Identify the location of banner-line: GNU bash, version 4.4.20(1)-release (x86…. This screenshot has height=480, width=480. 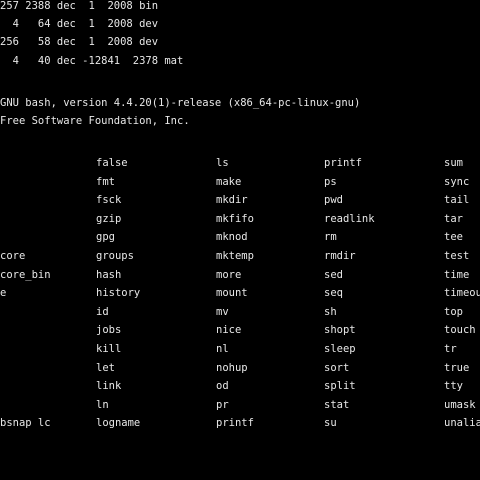
(180, 103).